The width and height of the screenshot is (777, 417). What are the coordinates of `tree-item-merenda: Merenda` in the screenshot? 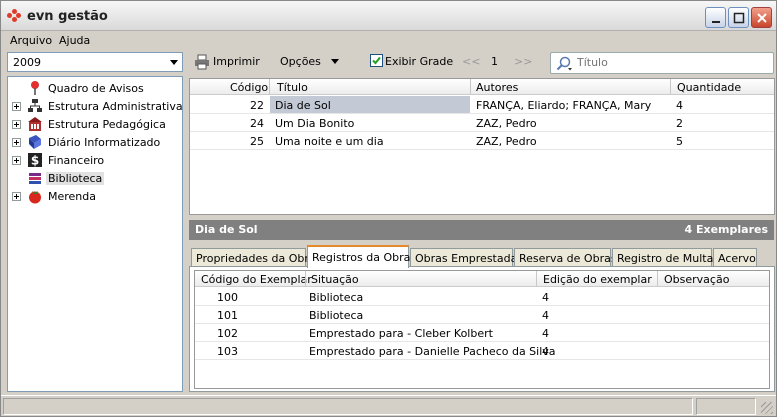 It's located at (95, 196).